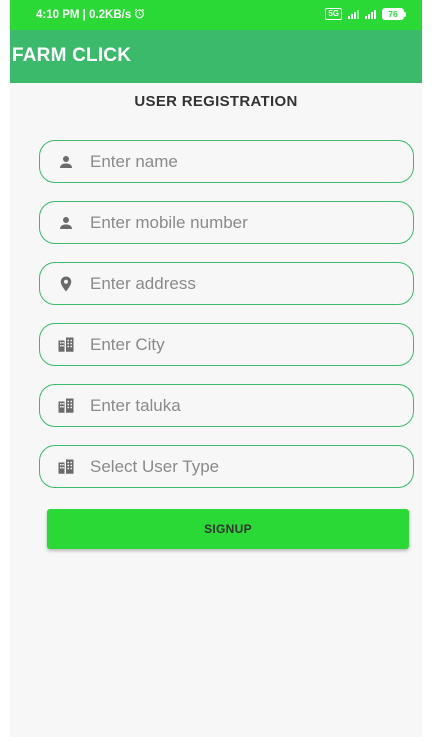  What do you see at coordinates (240, 283) in the screenshot?
I see `address-input` at bounding box center [240, 283].